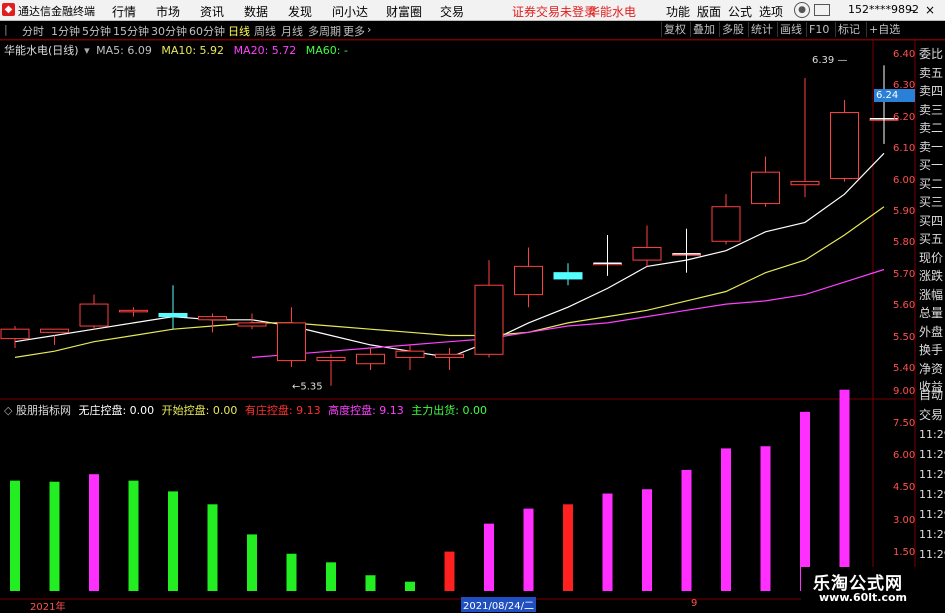 The width and height of the screenshot is (945, 613). Describe the element at coordinates (732, 29) in the screenshot. I see `multi-stock-button: 多股` at that location.